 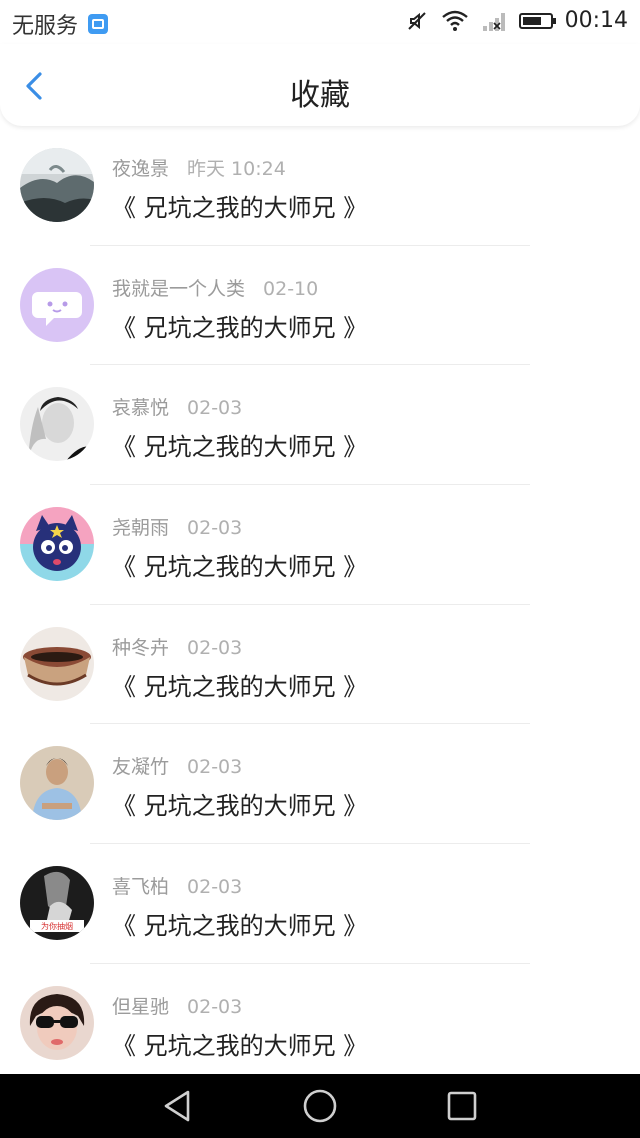 What do you see at coordinates (320, 186) in the screenshot?
I see `list-item: 夜逸景 昨天 10:24 《 兄坑之我的大师兄 》` at bounding box center [320, 186].